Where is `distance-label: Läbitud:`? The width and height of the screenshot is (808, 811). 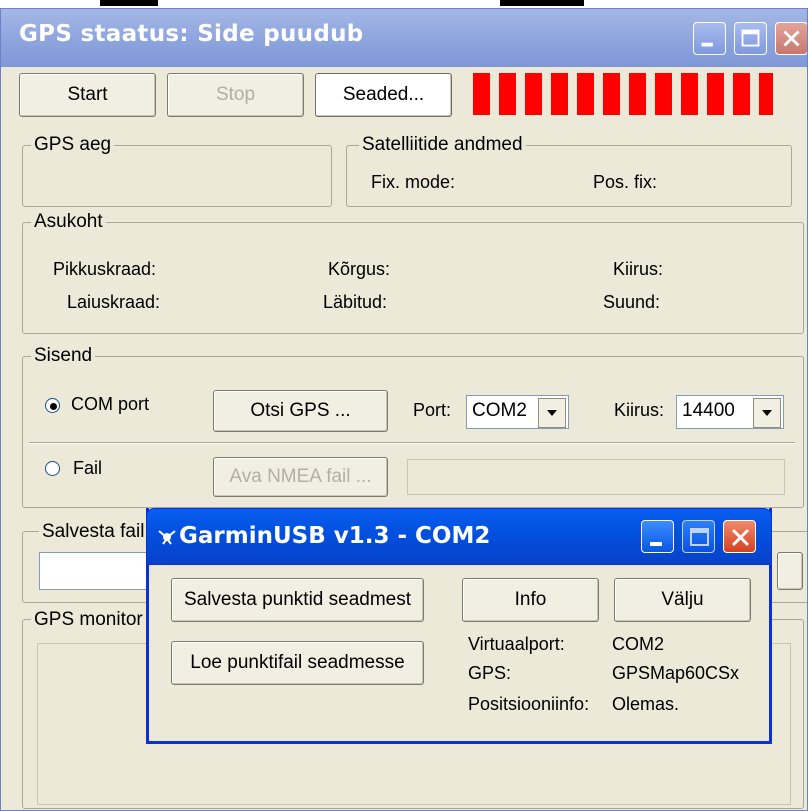
distance-label: Läbitud: is located at coordinates (355, 302).